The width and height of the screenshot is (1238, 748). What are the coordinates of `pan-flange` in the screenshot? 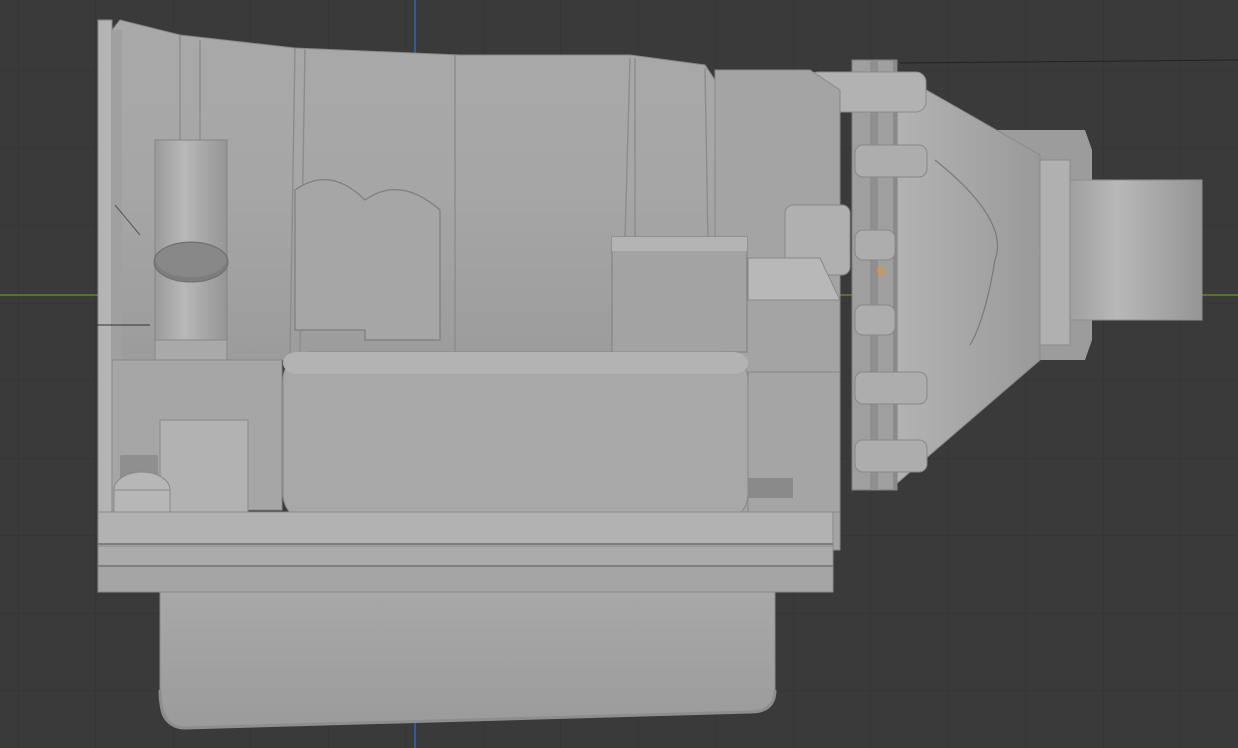 It's located at (465, 552).